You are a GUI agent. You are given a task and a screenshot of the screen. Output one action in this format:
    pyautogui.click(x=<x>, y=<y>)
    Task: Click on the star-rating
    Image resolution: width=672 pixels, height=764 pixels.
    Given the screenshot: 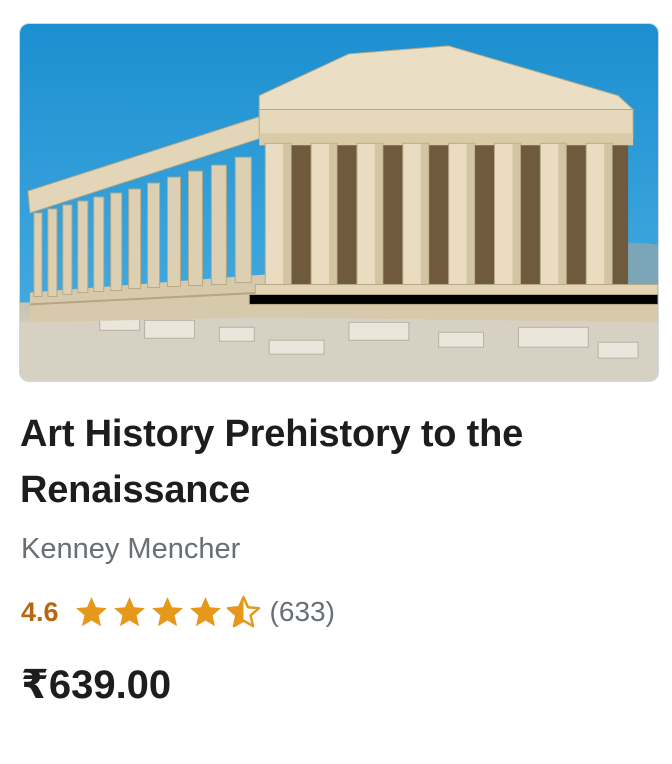 What is the action you would take?
    pyautogui.click(x=167, y=612)
    